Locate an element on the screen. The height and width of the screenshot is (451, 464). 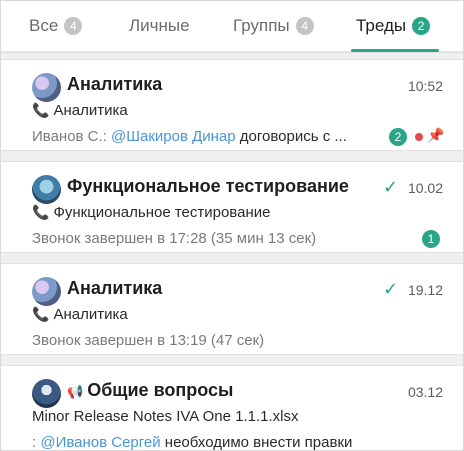
tab-threads-count: 2 is located at coordinates (421, 26).